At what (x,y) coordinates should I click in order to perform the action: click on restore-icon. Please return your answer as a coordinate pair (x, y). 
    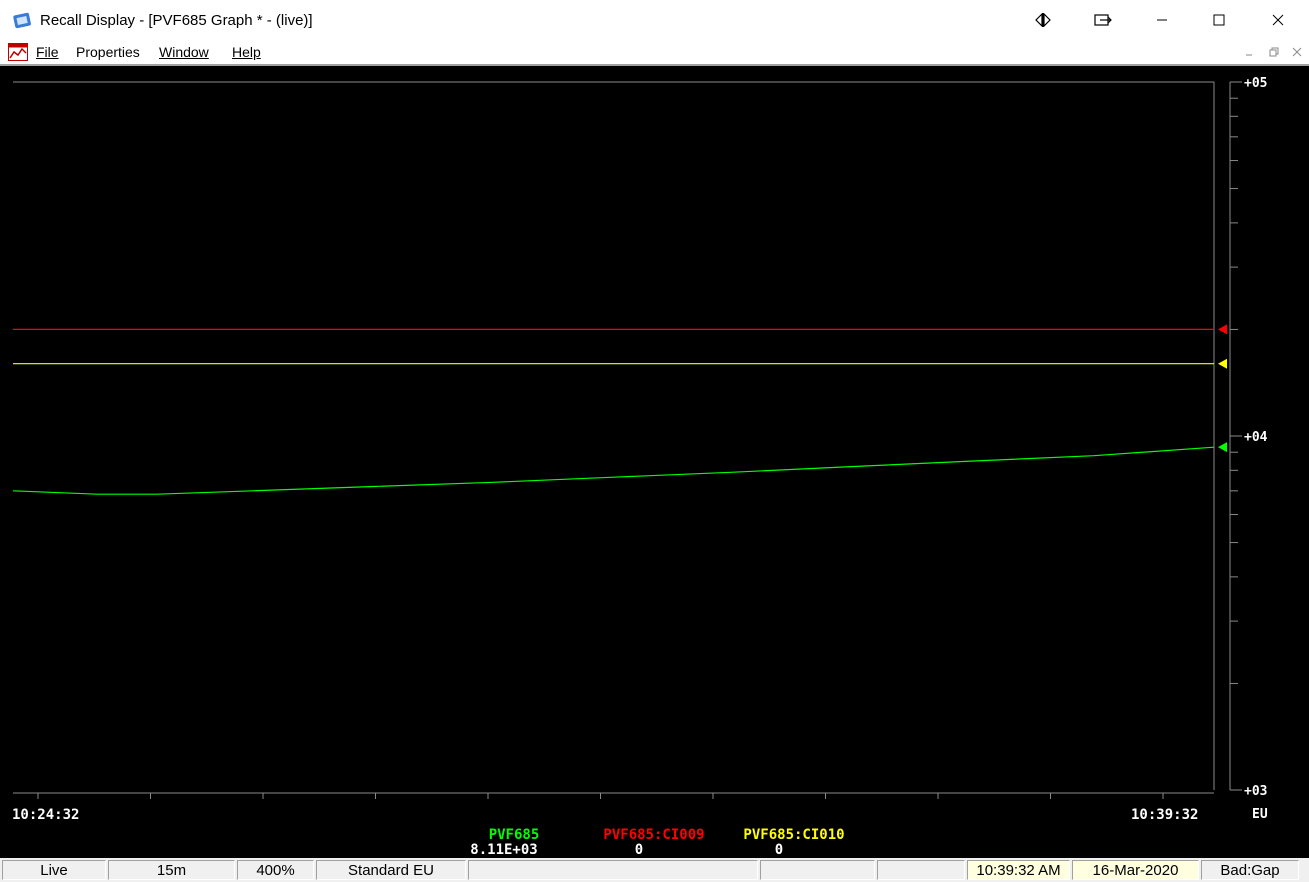
    Looking at the image, I should click on (1274, 52).